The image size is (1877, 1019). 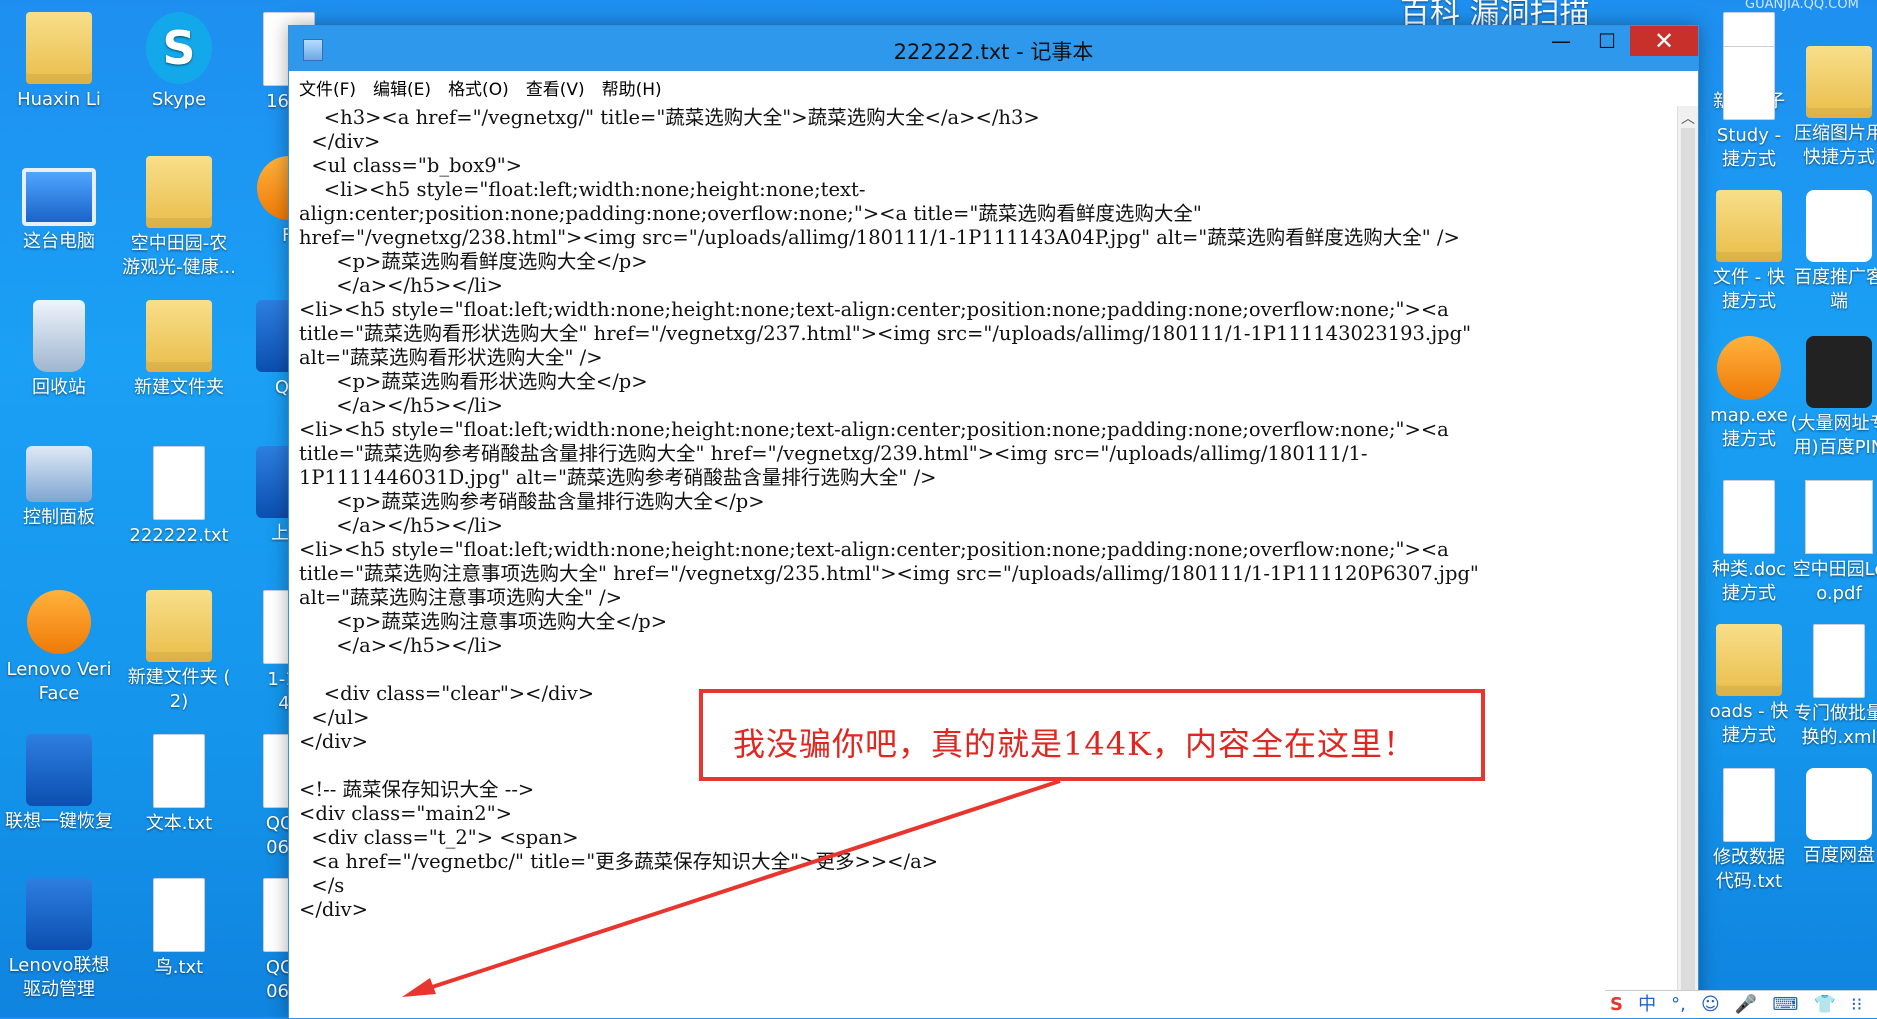 I want to click on desktop-icon-l-1: S Skype, so click(x=179, y=62).